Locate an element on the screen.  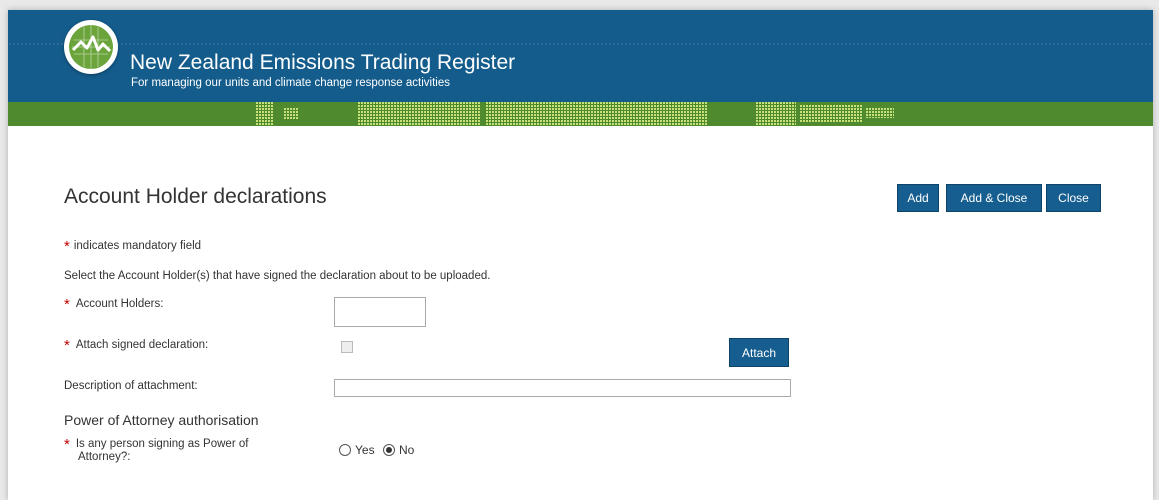
account-holders-select is located at coordinates (380, 312).